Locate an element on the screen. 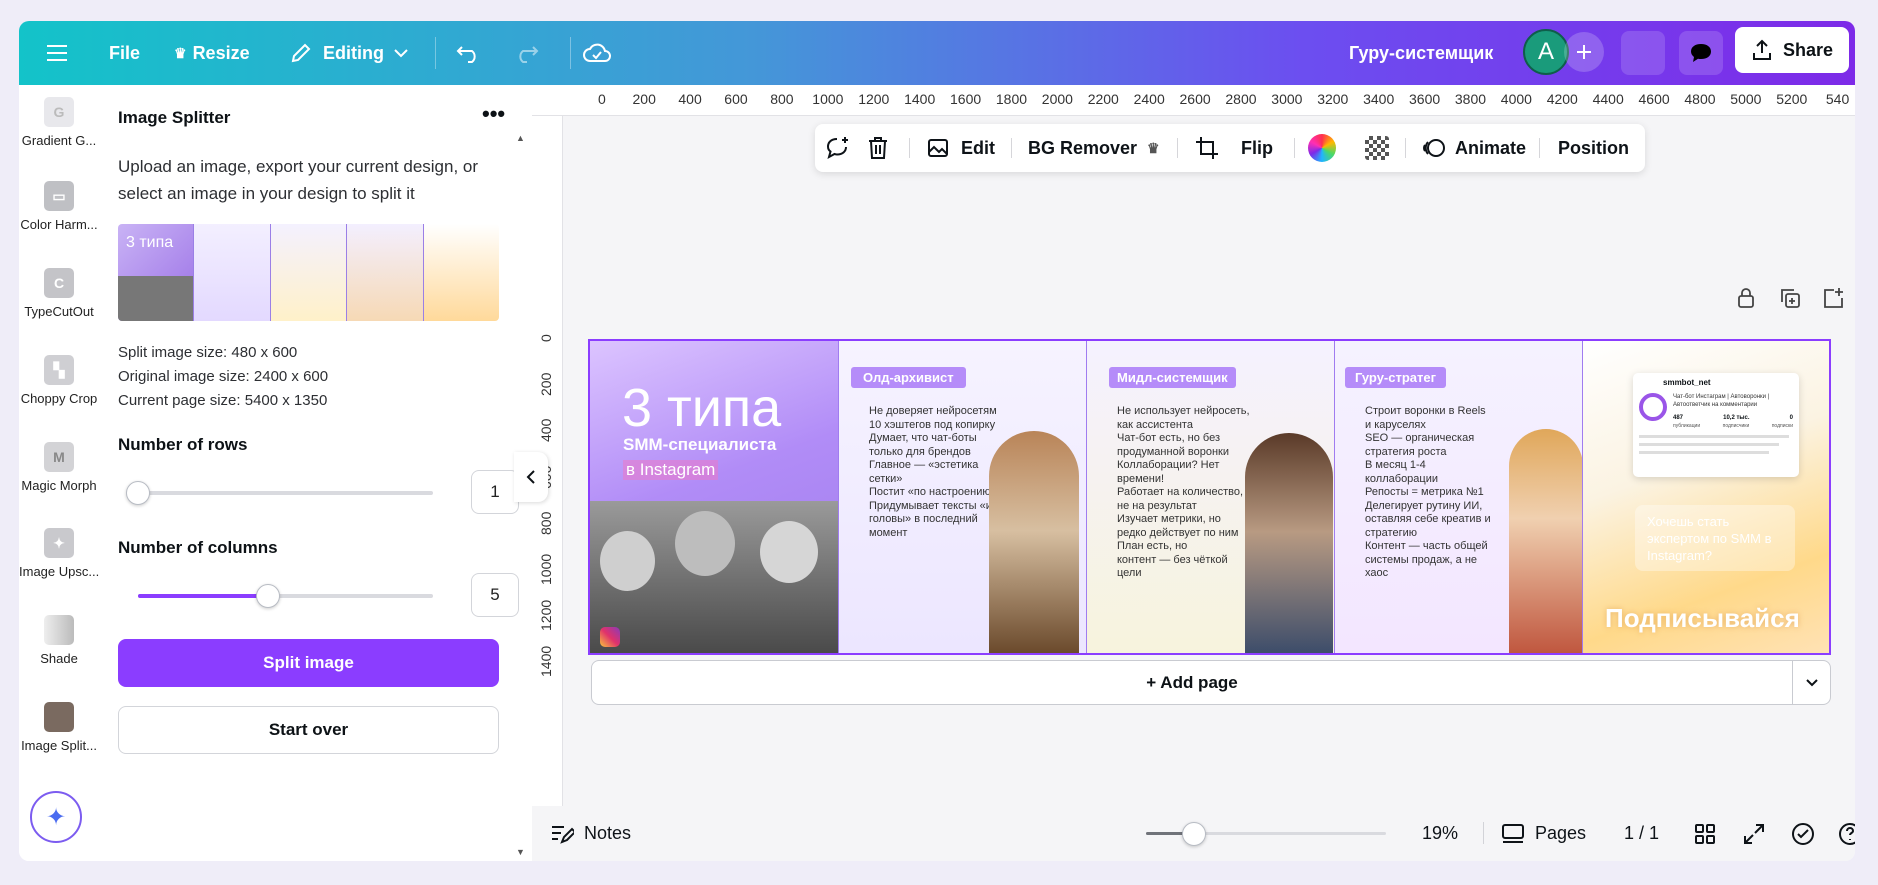 The image size is (1878, 885). collapse-panel-button is located at coordinates (531, 477).